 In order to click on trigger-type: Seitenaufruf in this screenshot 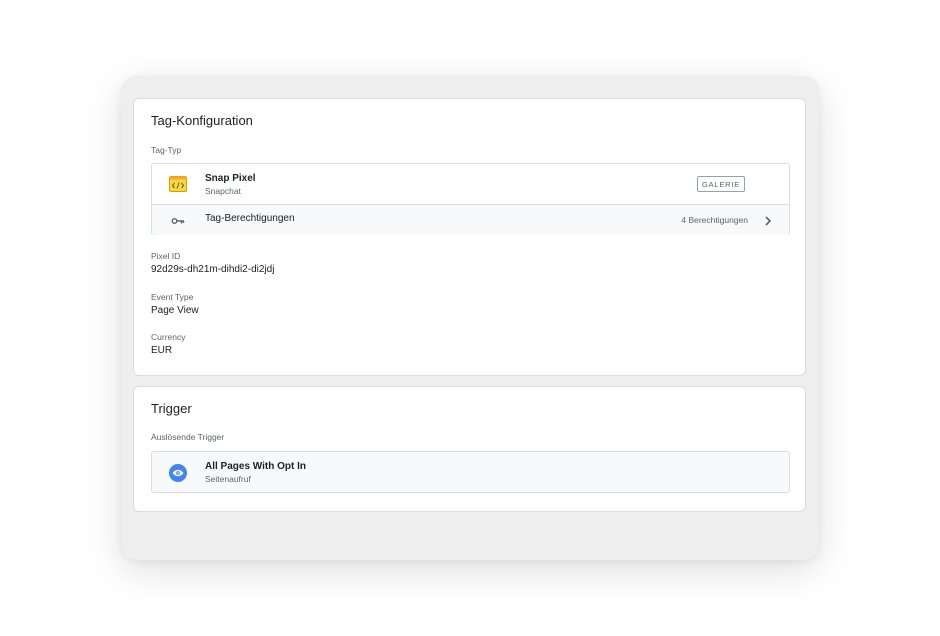, I will do `click(228, 479)`.